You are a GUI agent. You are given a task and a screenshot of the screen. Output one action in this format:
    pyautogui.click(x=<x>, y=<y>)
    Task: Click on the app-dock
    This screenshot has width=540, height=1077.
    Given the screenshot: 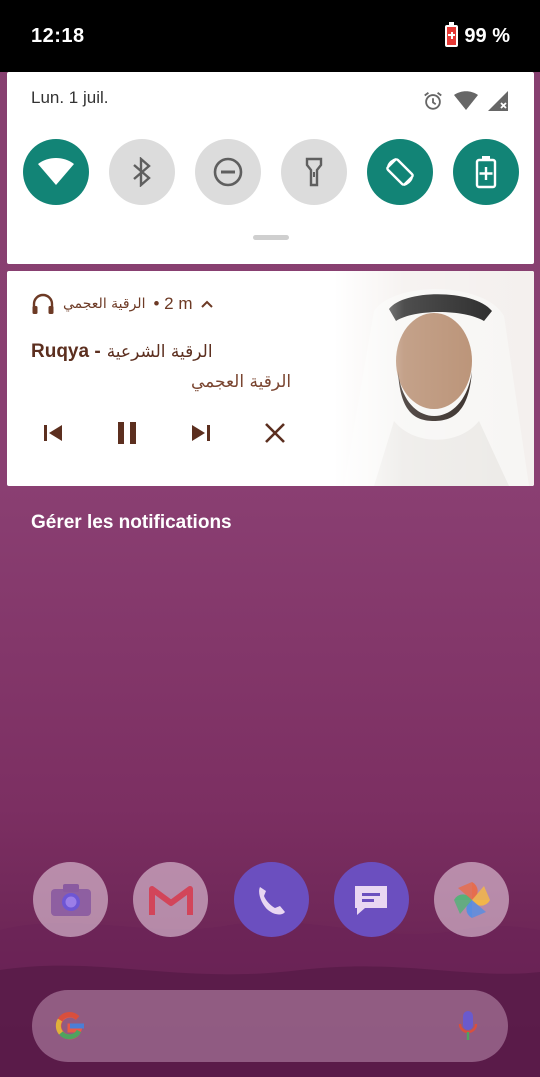 What is the action you would take?
    pyautogui.click(x=271, y=899)
    